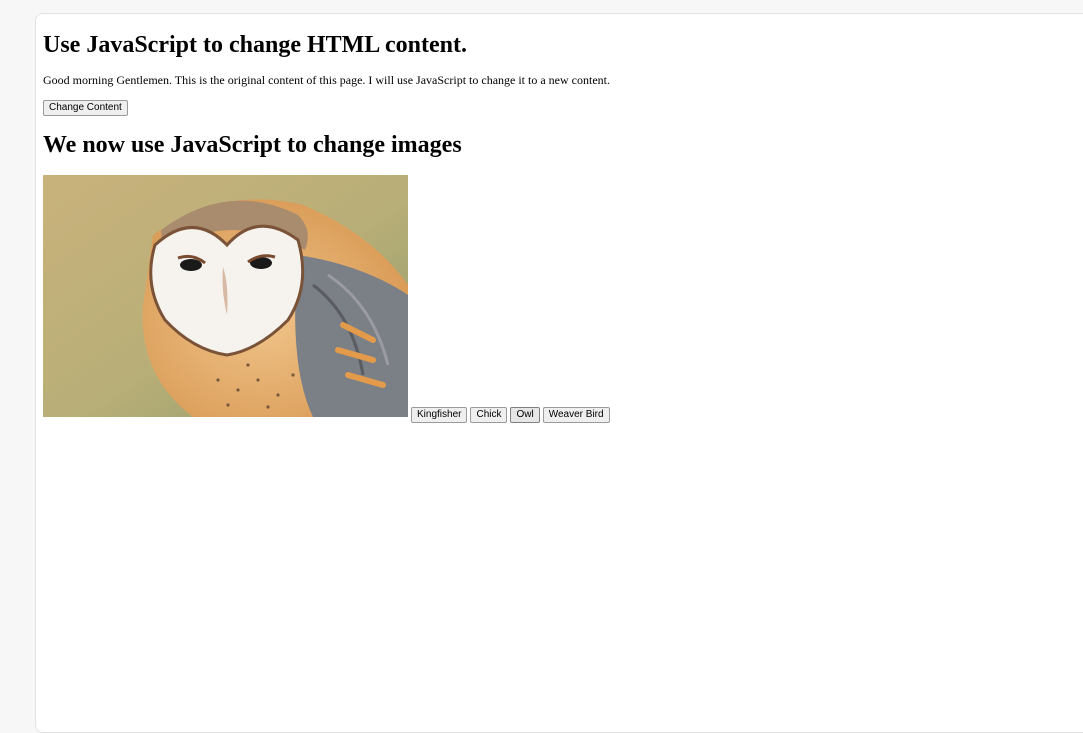  What do you see at coordinates (225, 296) in the screenshot?
I see `bird-image` at bounding box center [225, 296].